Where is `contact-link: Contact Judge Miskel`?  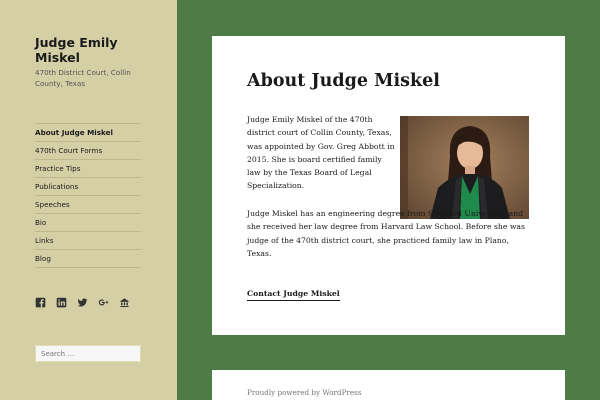
contact-link: Contact Judge Miskel is located at coordinates (293, 294).